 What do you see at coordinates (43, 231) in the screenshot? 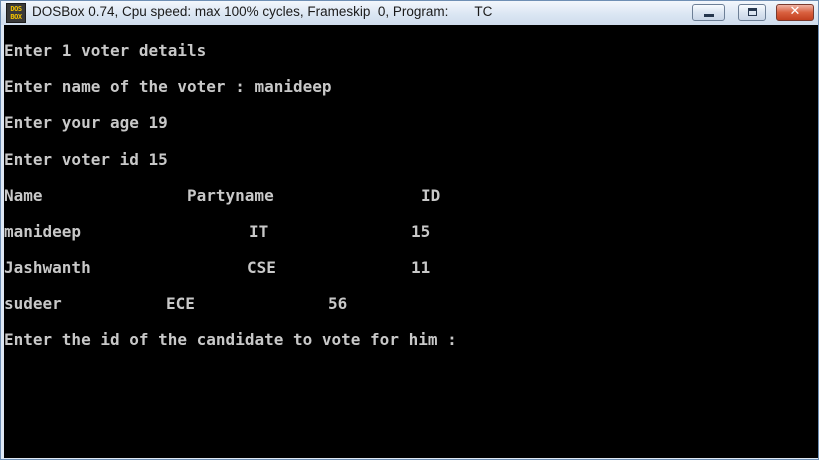
I see `table-cell-name: manideep` at bounding box center [43, 231].